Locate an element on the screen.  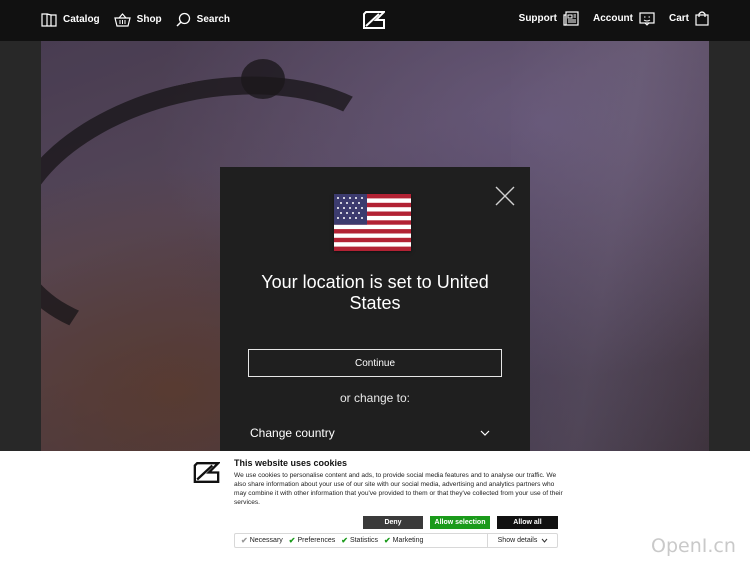
consent-marketing-label: Marketing is located at coordinates (408, 540).